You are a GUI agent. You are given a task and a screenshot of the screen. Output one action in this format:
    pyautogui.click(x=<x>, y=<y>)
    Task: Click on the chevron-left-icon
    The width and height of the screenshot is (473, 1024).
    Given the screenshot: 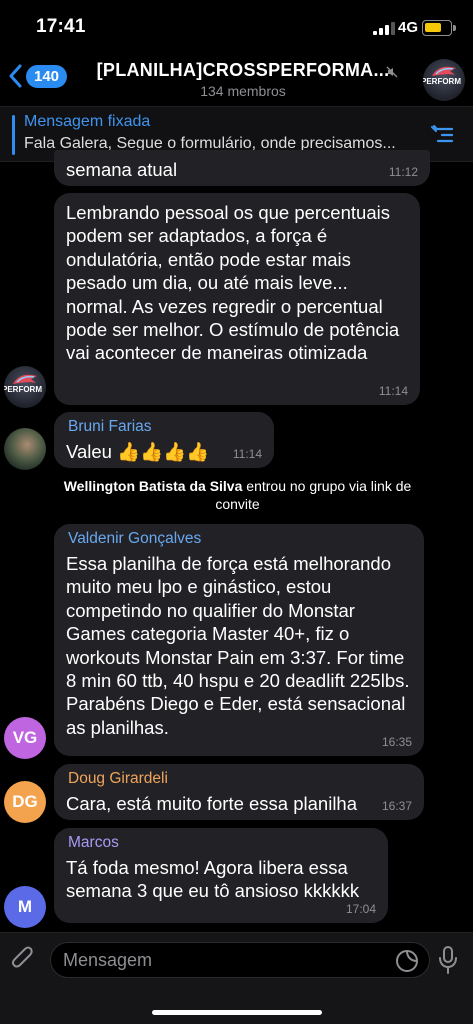 What is the action you would take?
    pyautogui.click(x=15, y=76)
    